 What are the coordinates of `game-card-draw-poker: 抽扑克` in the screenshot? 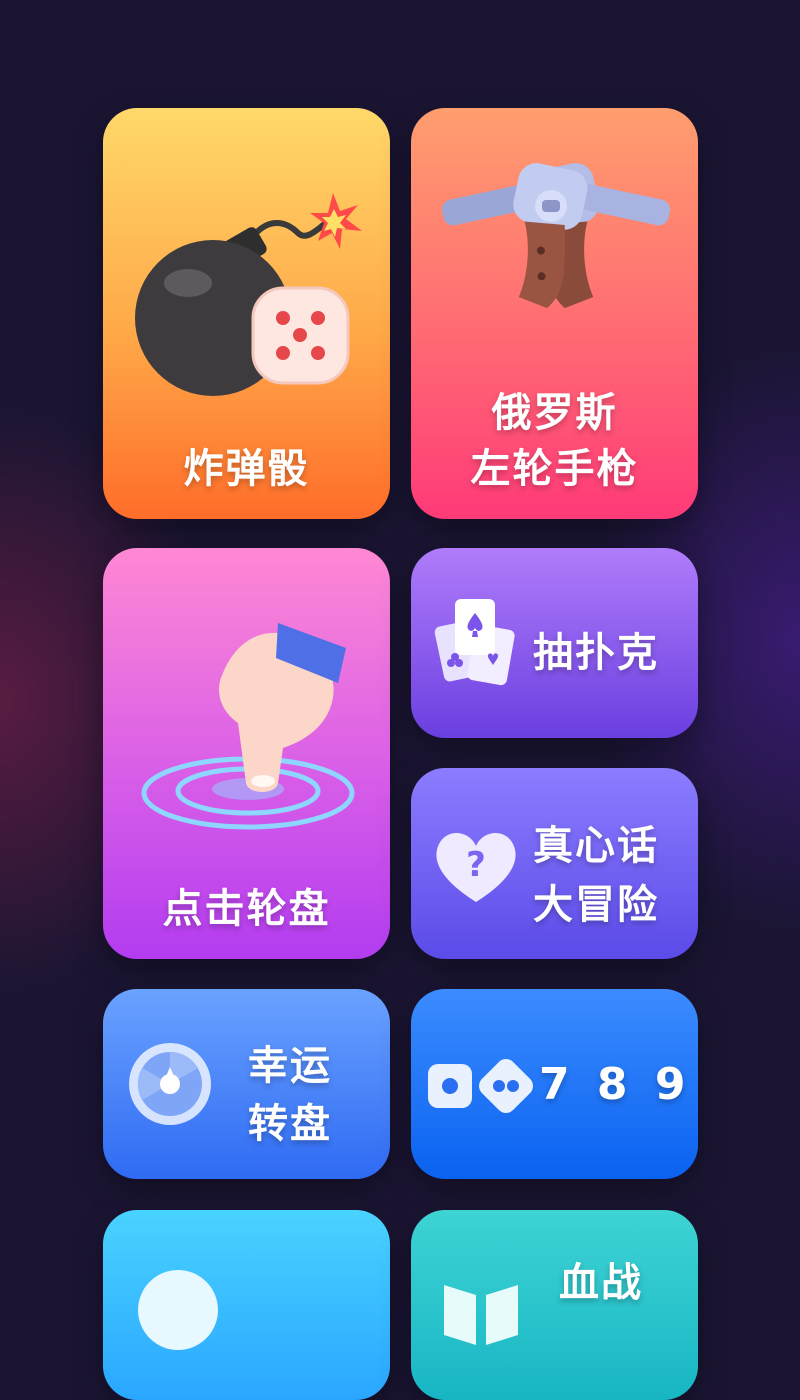 It's located at (554, 643).